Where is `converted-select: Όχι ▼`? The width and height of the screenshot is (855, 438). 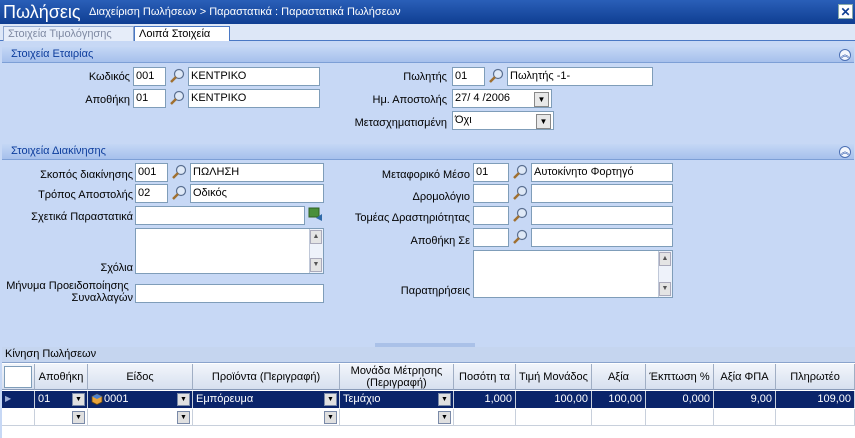
converted-select: Όχι ▼ is located at coordinates (503, 120).